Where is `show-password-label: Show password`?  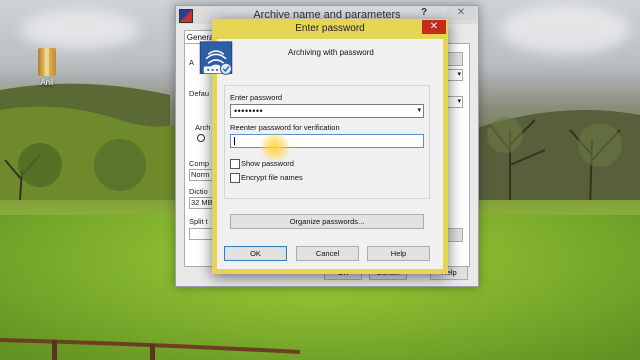
show-password-label: Show password is located at coordinates (267, 163).